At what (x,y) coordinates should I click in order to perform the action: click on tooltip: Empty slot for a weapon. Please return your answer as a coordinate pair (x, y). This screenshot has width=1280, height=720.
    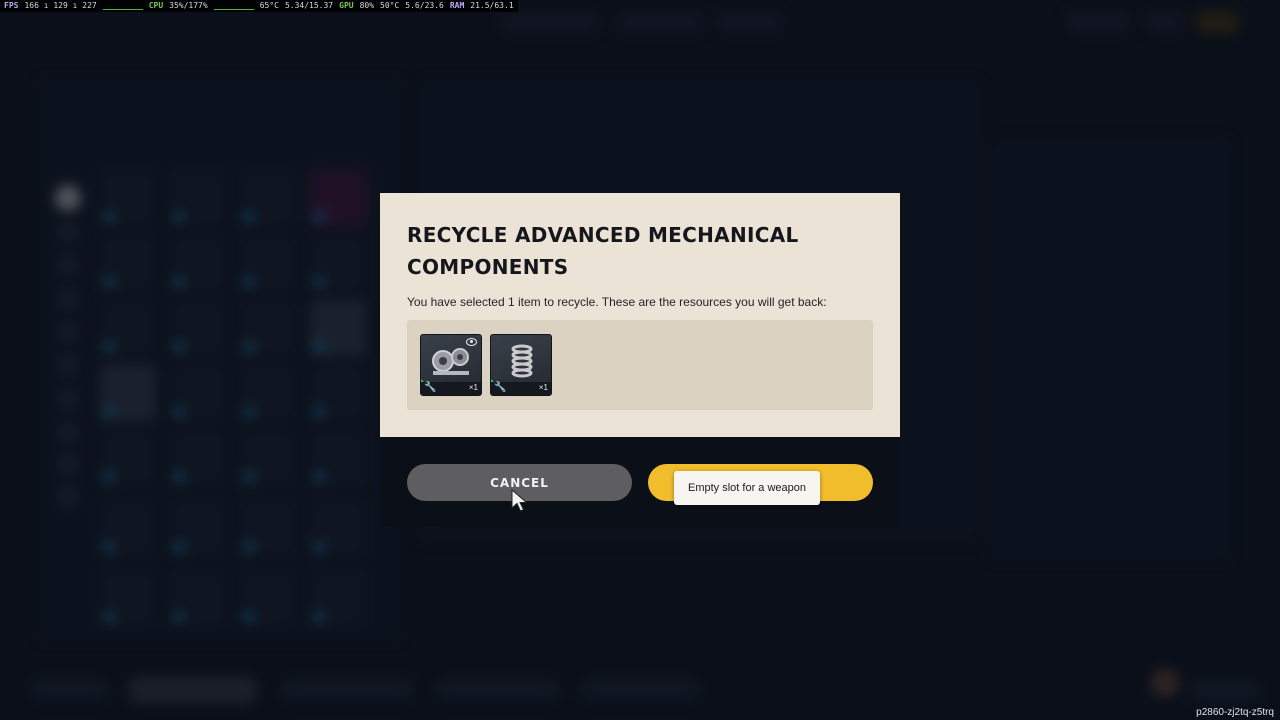
    Looking at the image, I should click on (747, 488).